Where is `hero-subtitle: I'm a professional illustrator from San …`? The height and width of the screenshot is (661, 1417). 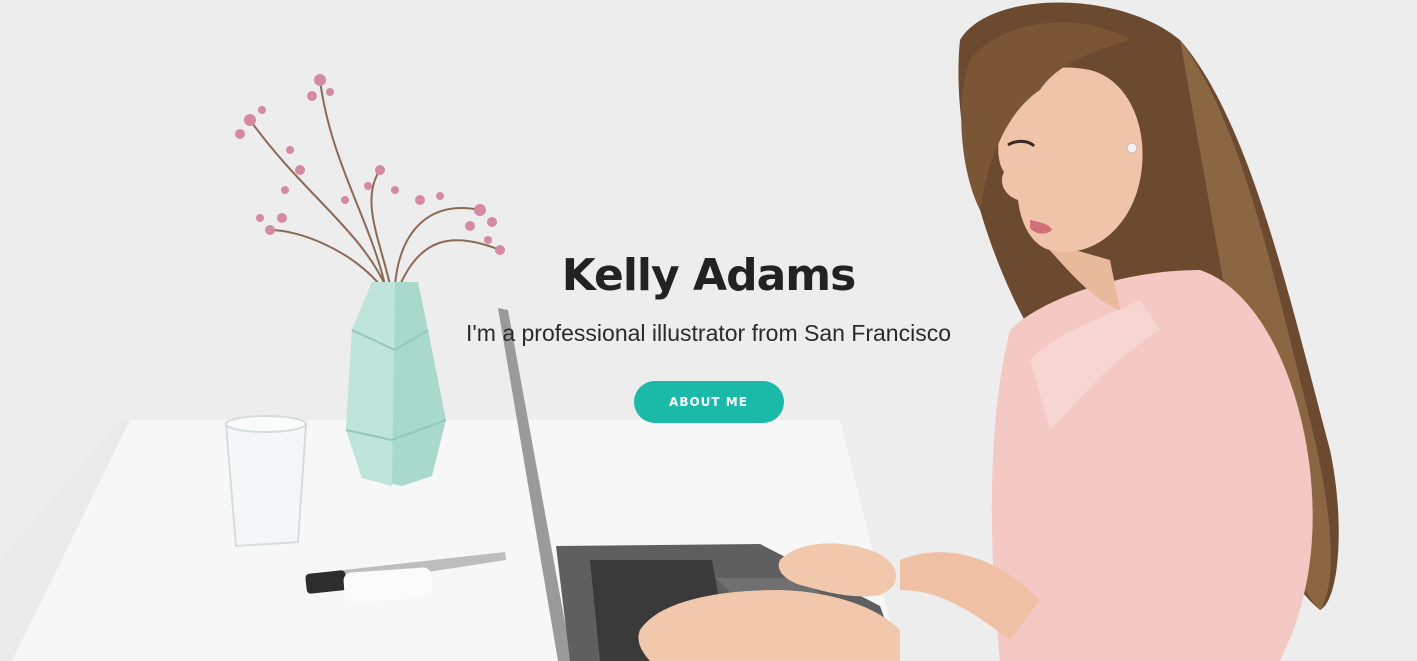
hero-subtitle: I'm a professional illustrator from San … is located at coordinates (708, 333).